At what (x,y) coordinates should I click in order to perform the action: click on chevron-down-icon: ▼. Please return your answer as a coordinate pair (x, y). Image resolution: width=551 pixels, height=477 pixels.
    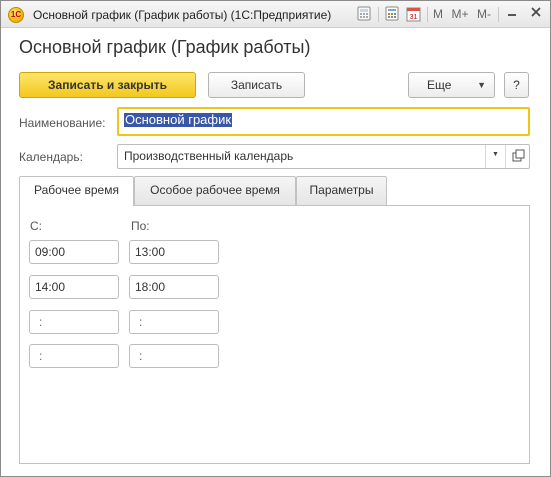
    Looking at the image, I should click on (495, 154).